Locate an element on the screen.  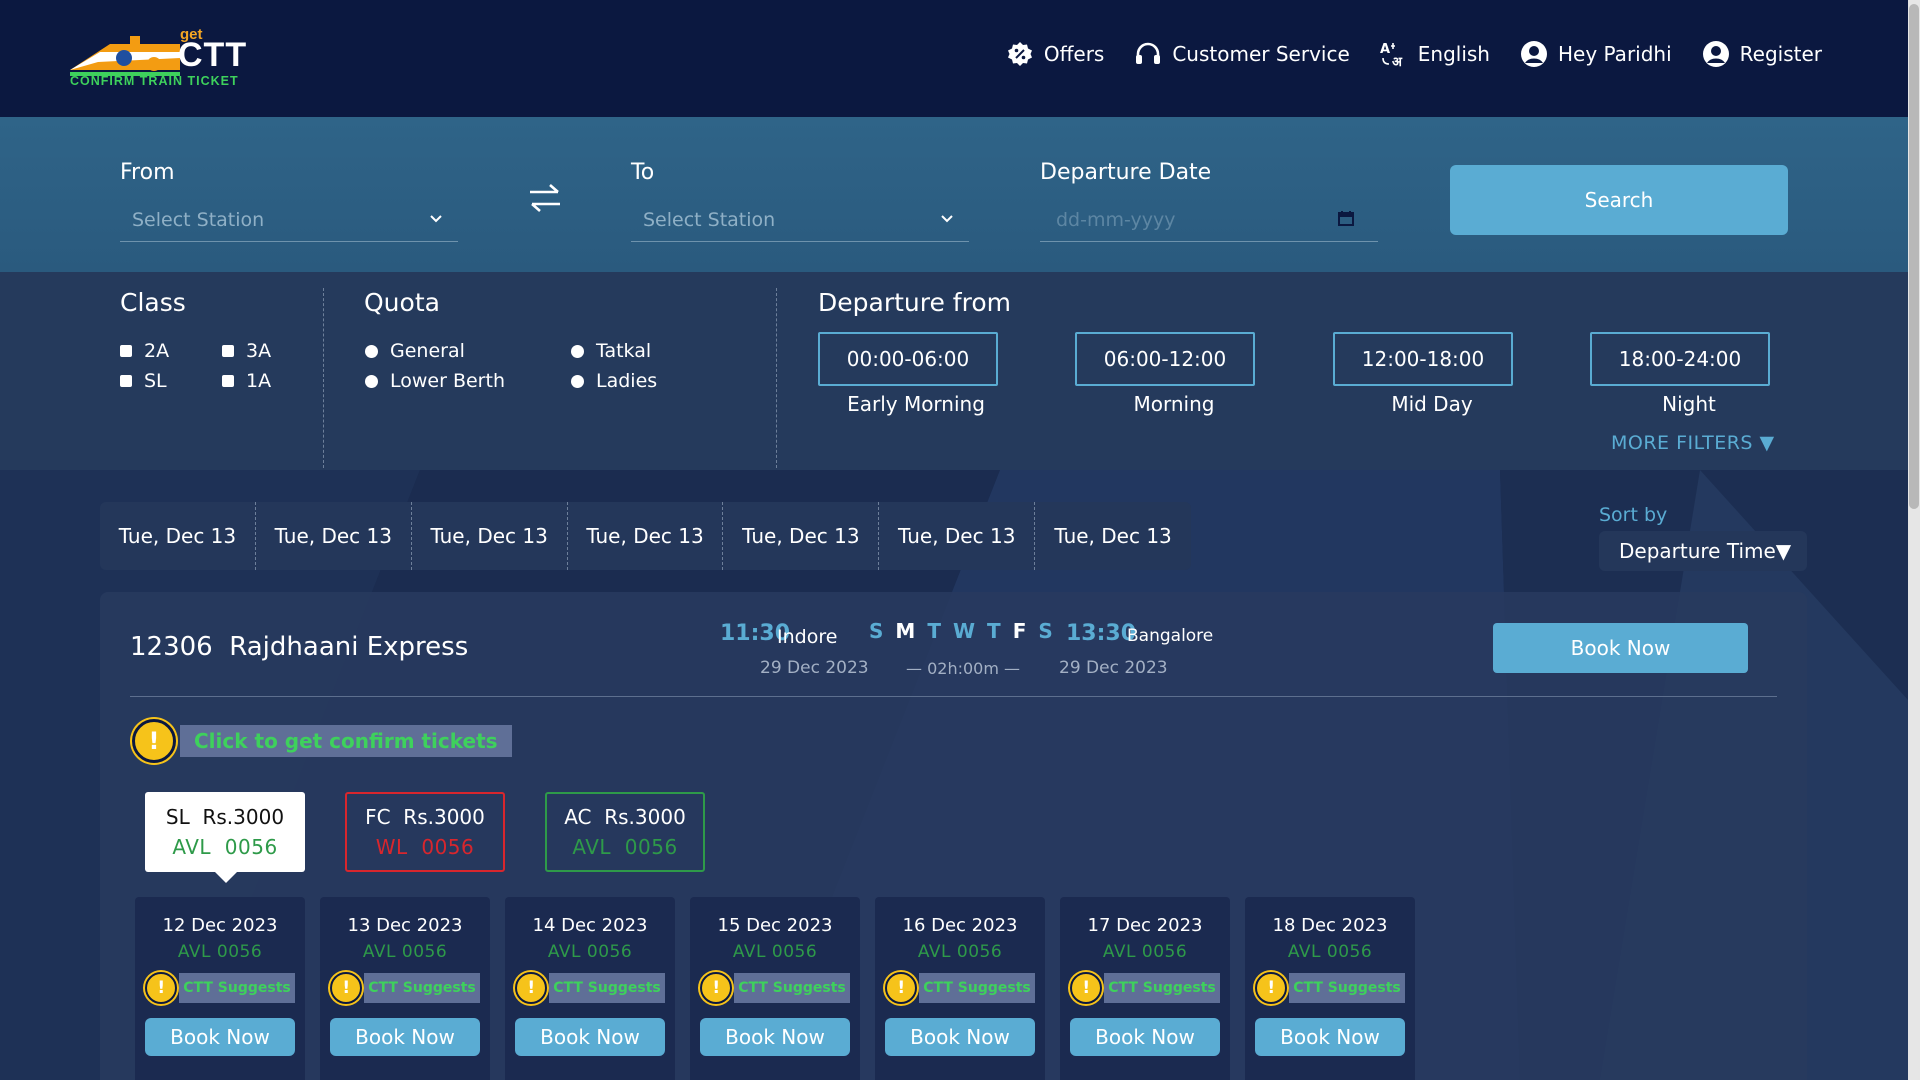
sort-by-label: Sort by is located at coordinates (1633, 515).